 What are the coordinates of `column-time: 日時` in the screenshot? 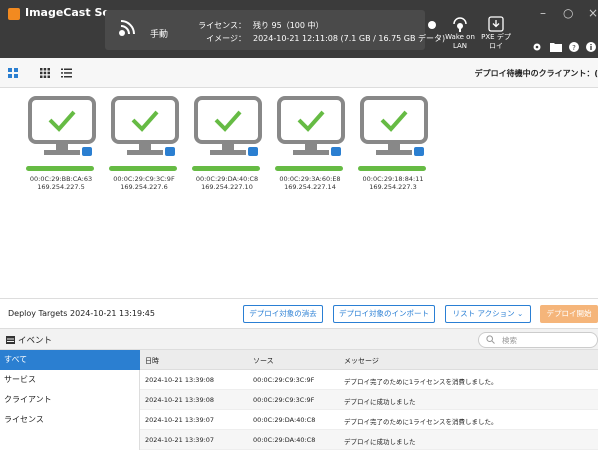 It's located at (152, 361).